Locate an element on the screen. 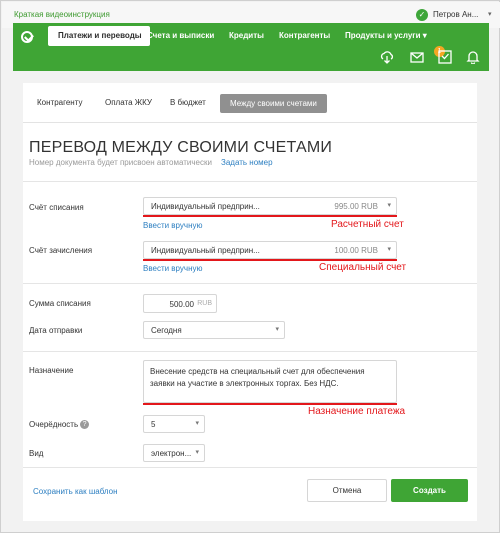  tab-own-accounts: Между своими счетами is located at coordinates (273, 103).